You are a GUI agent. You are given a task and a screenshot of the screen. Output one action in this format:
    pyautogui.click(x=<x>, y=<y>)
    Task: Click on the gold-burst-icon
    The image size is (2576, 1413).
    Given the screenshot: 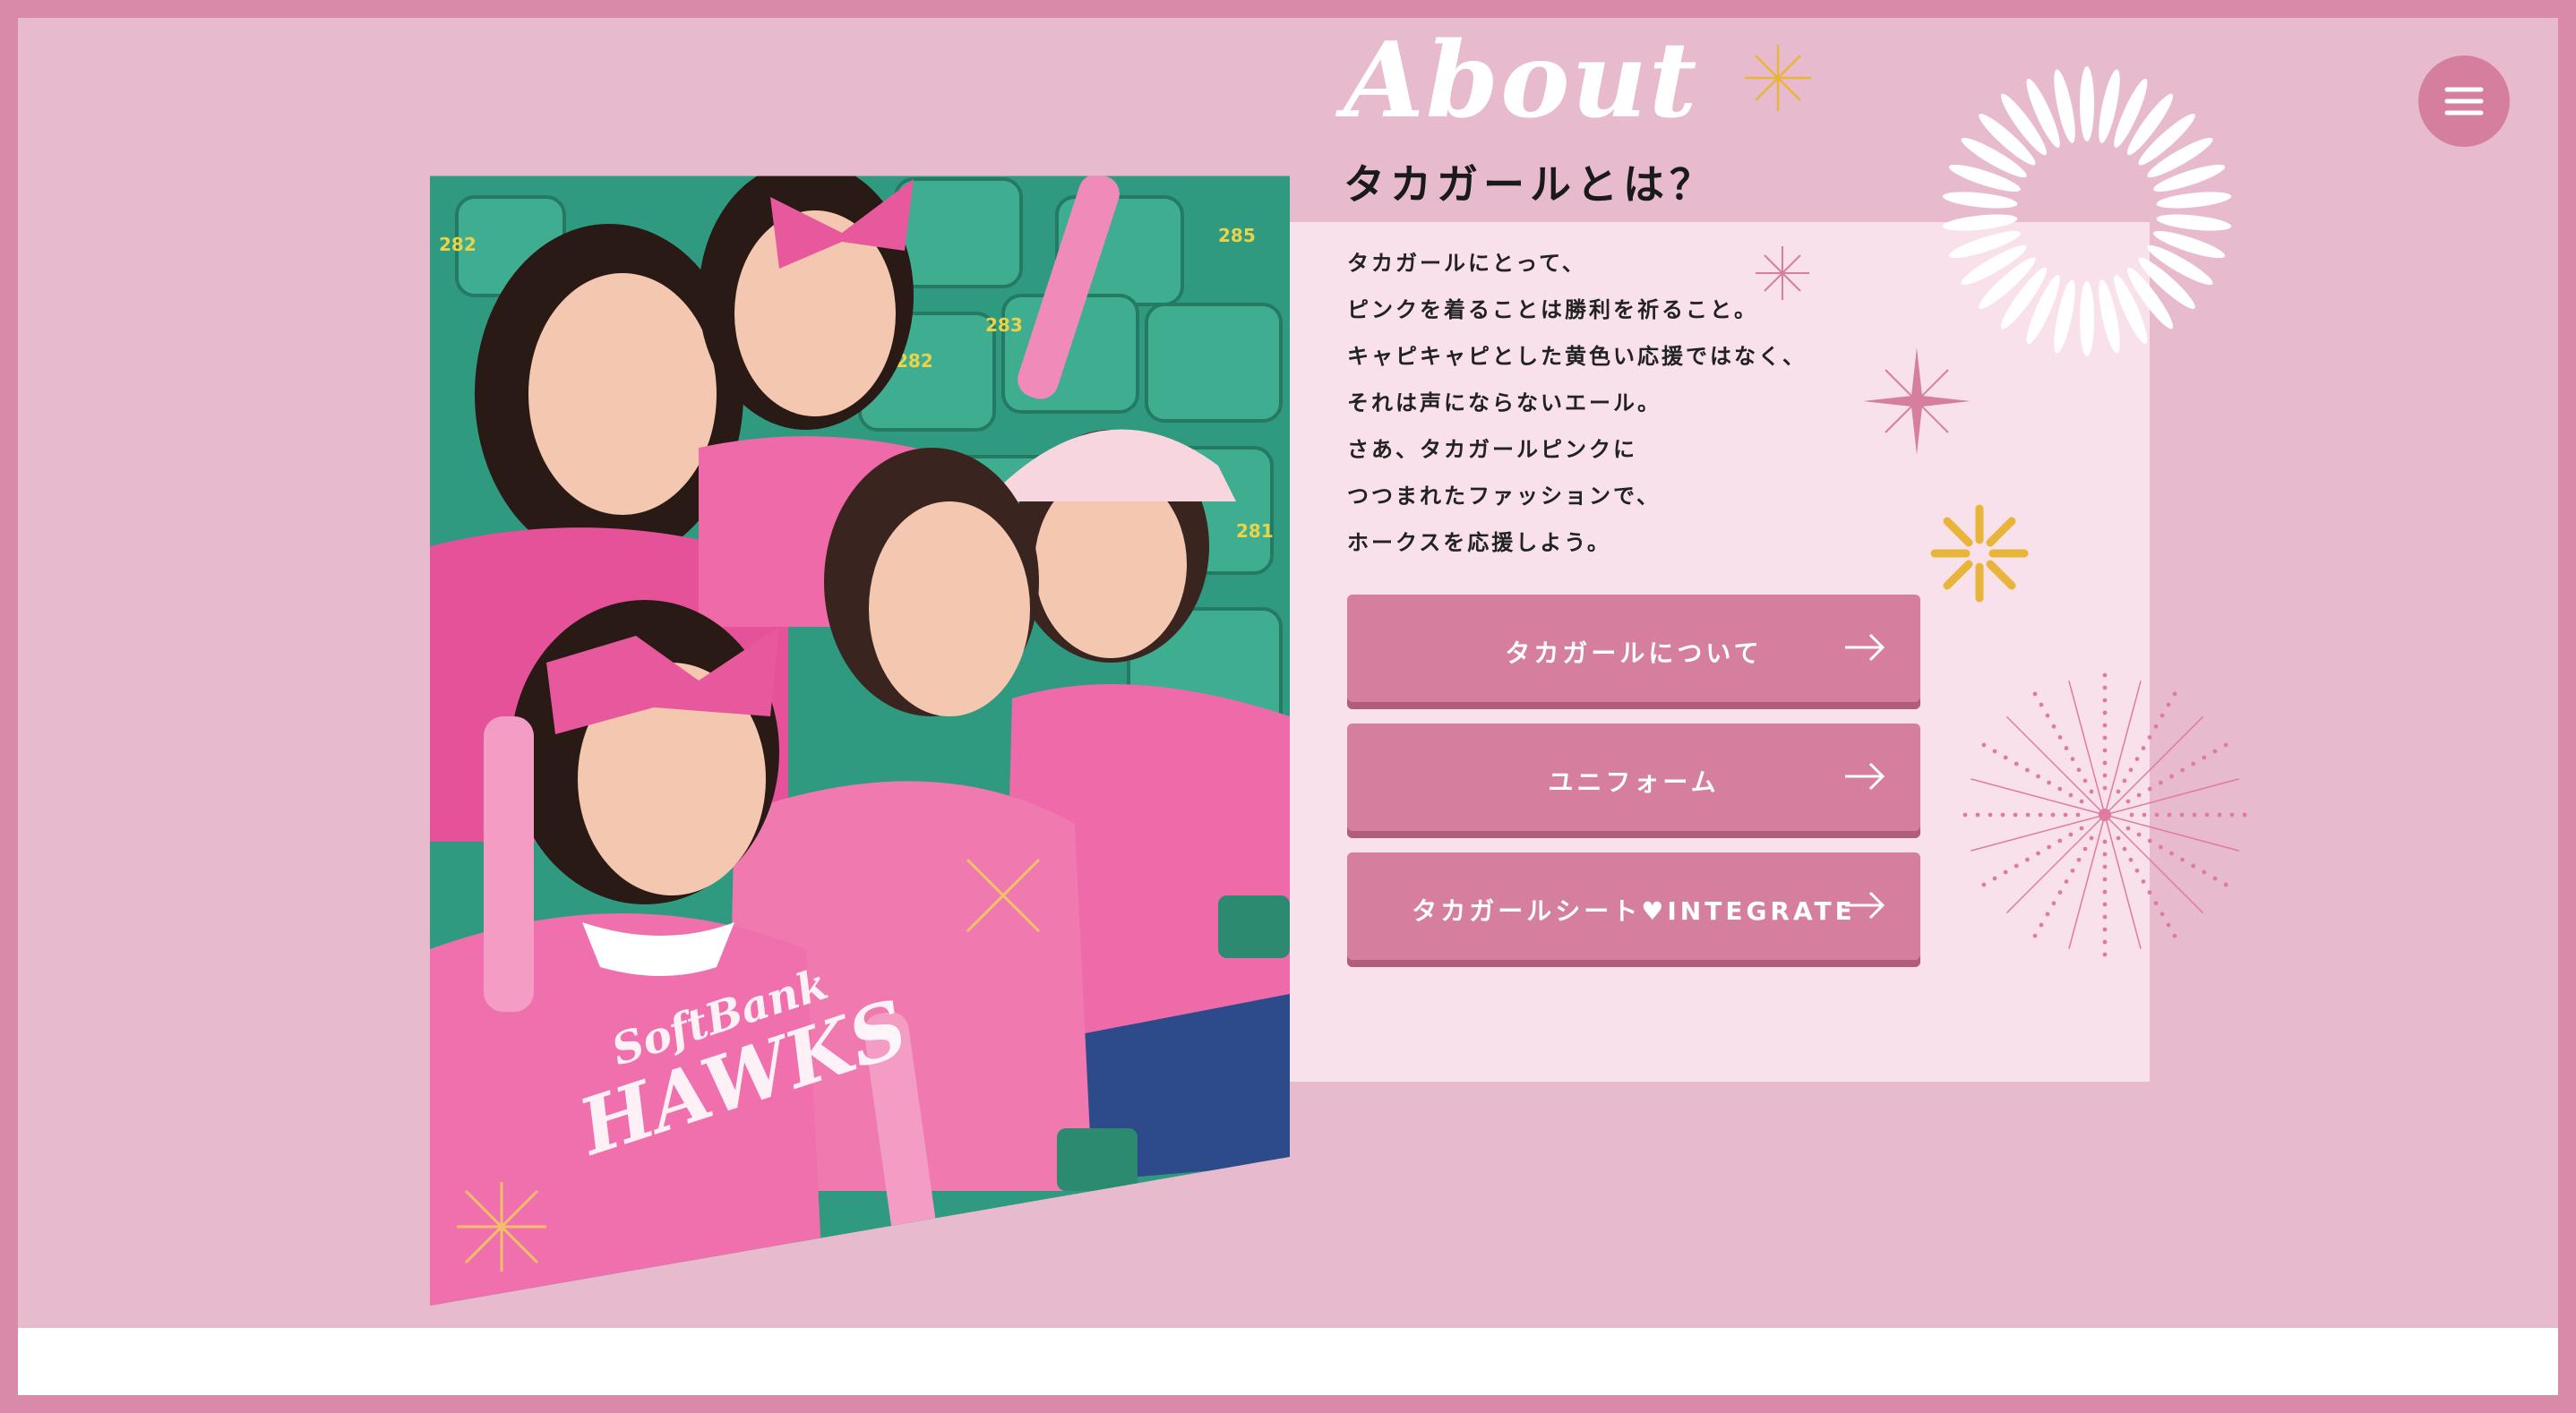 What is the action you would take?
    pyautogui.click(x=1979, y=553)
    